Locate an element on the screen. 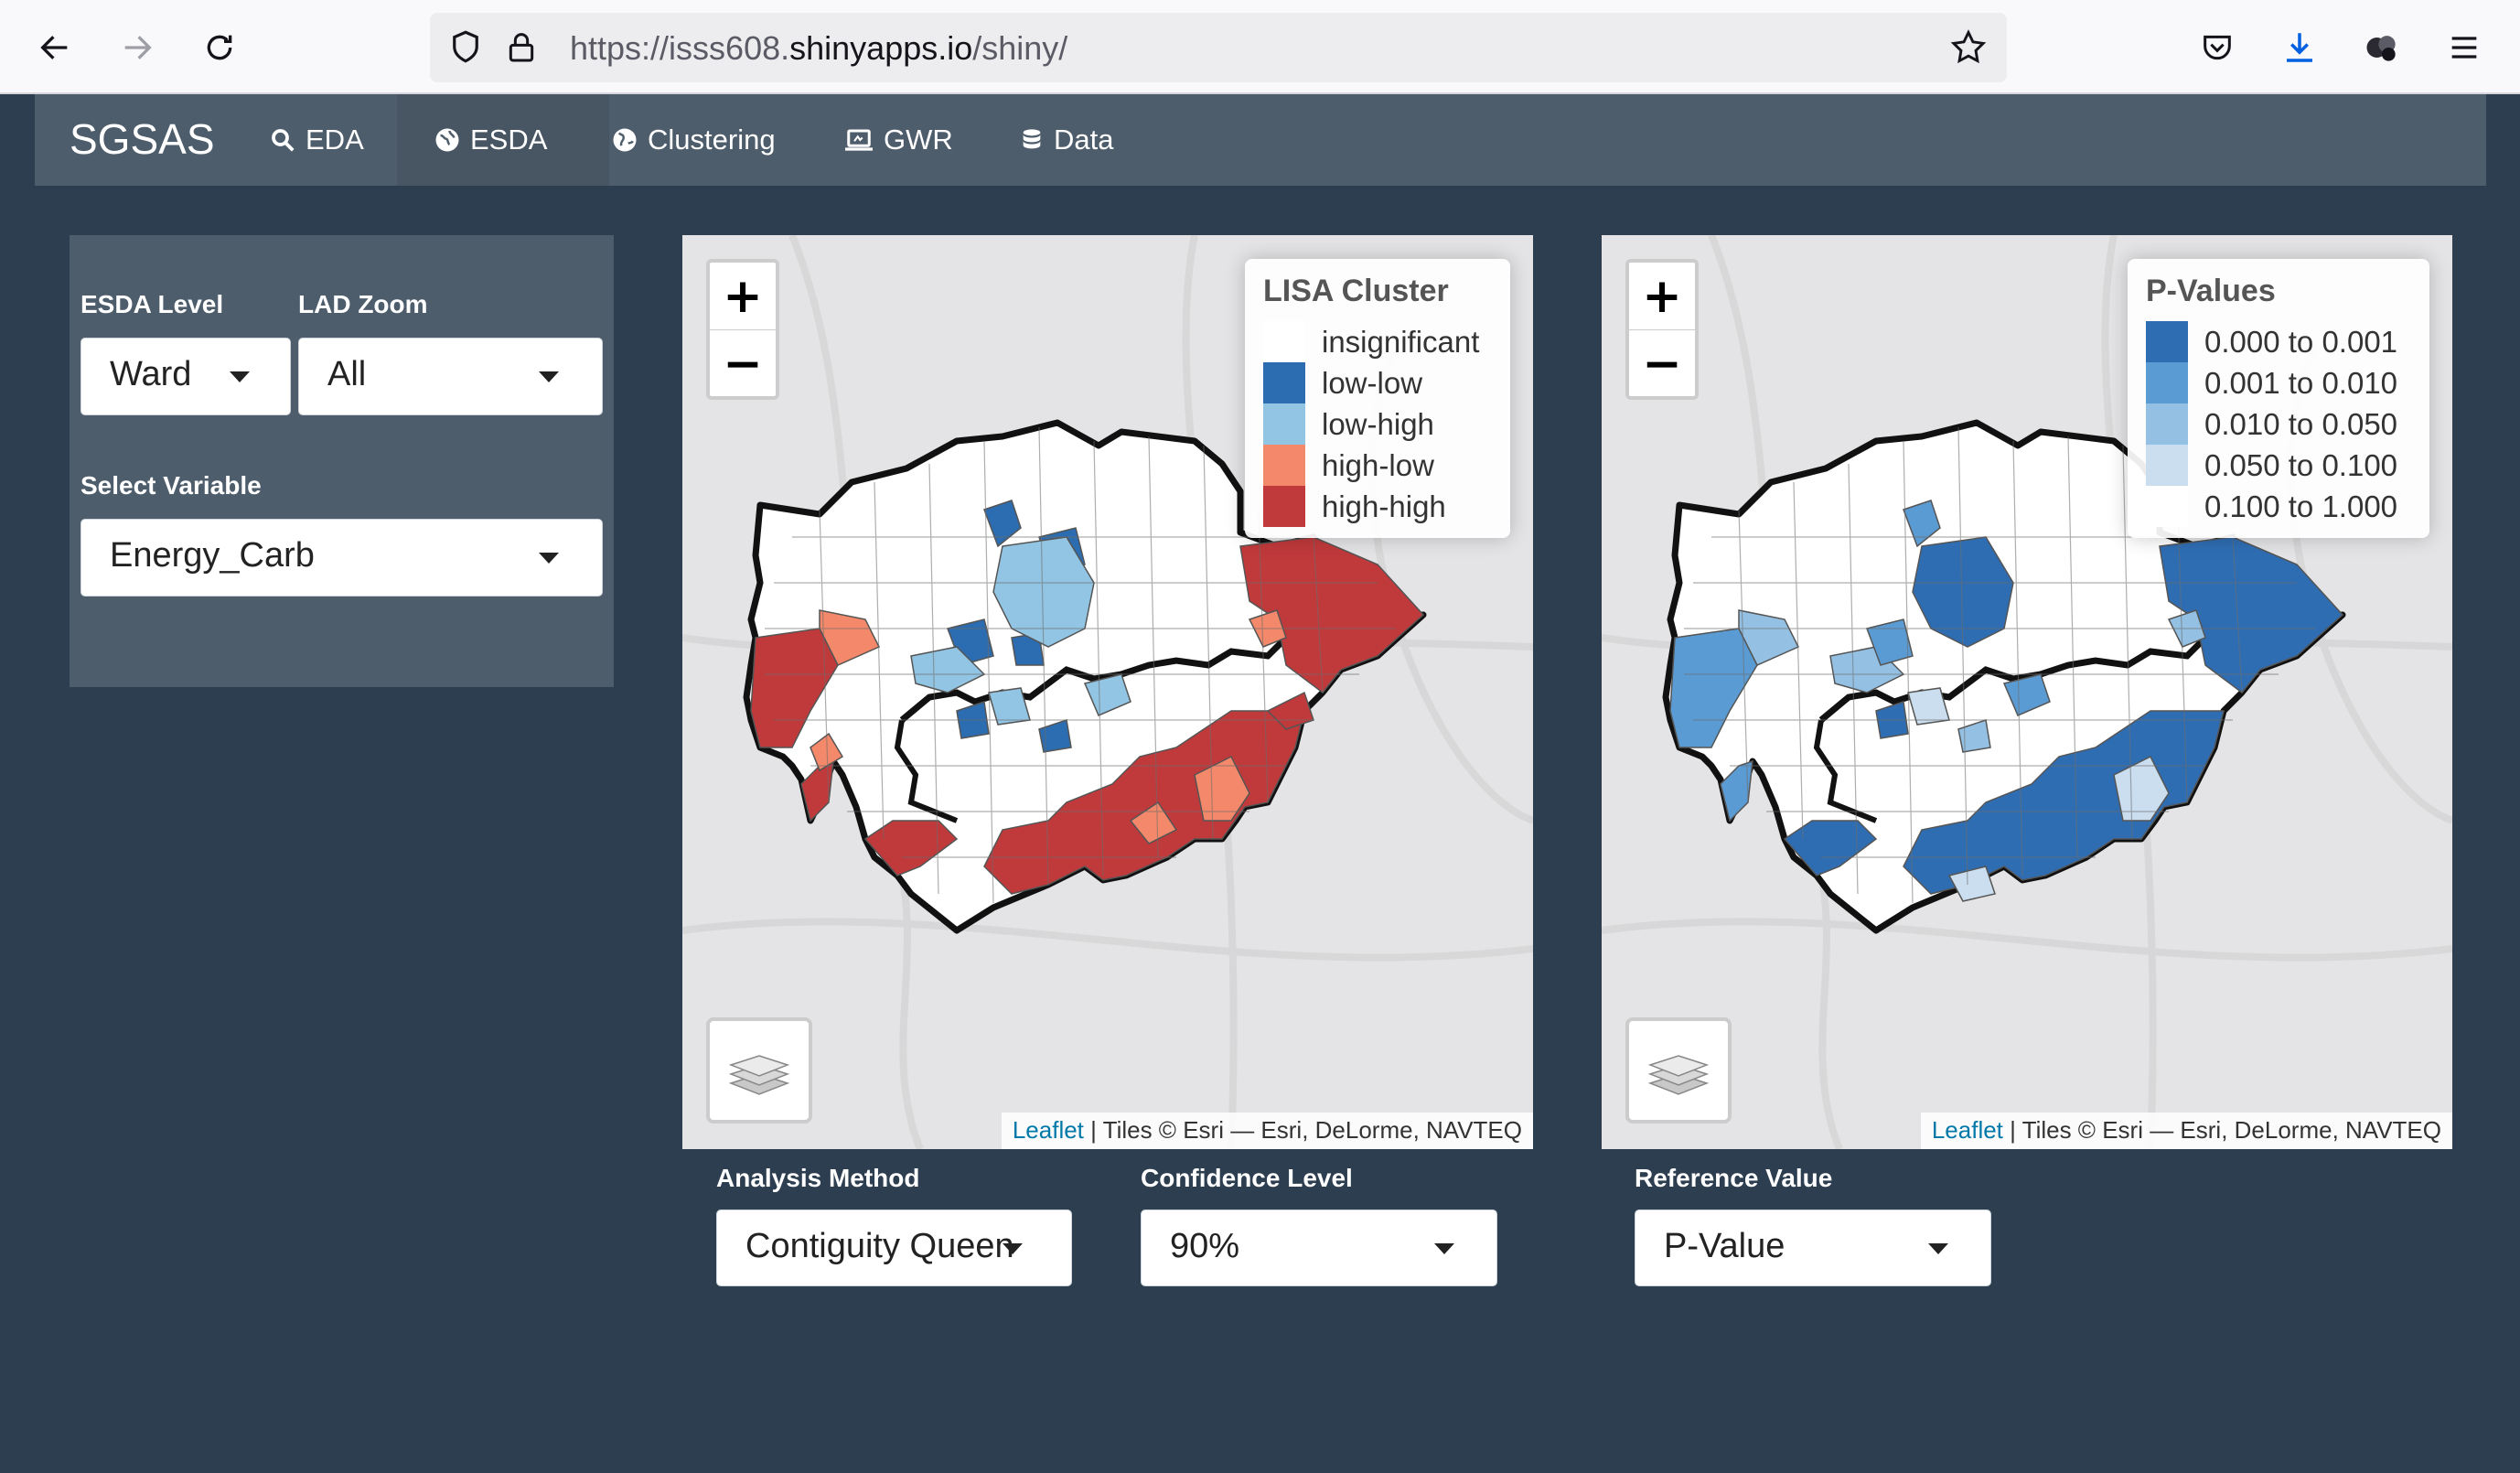  hamburger-menu-icon is located at coordinates (2464, 48).